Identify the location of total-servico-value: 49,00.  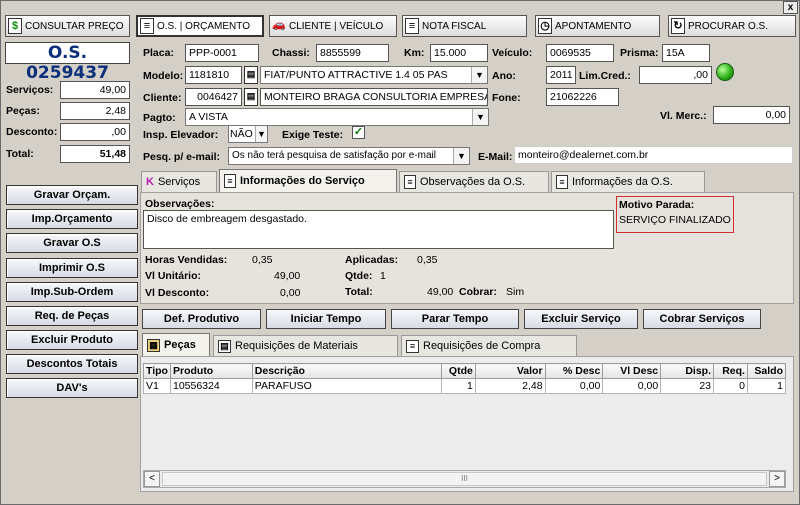
(440, 292).